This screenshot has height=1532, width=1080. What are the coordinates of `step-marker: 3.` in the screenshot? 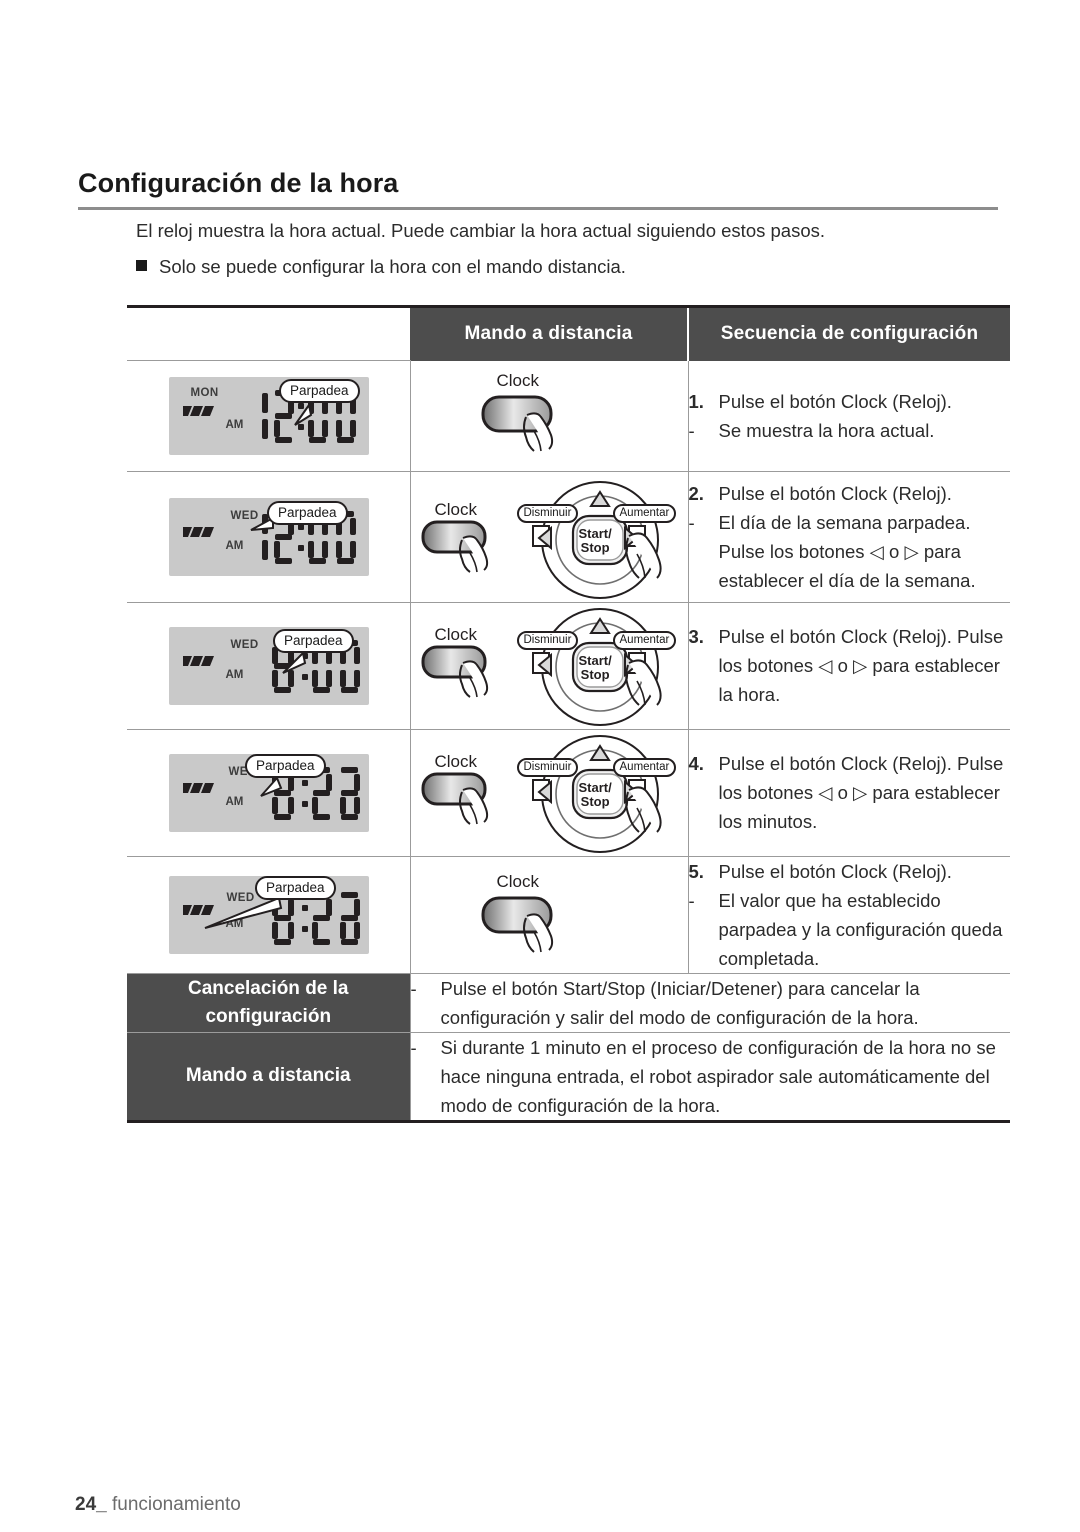 It's located at (696, 636).